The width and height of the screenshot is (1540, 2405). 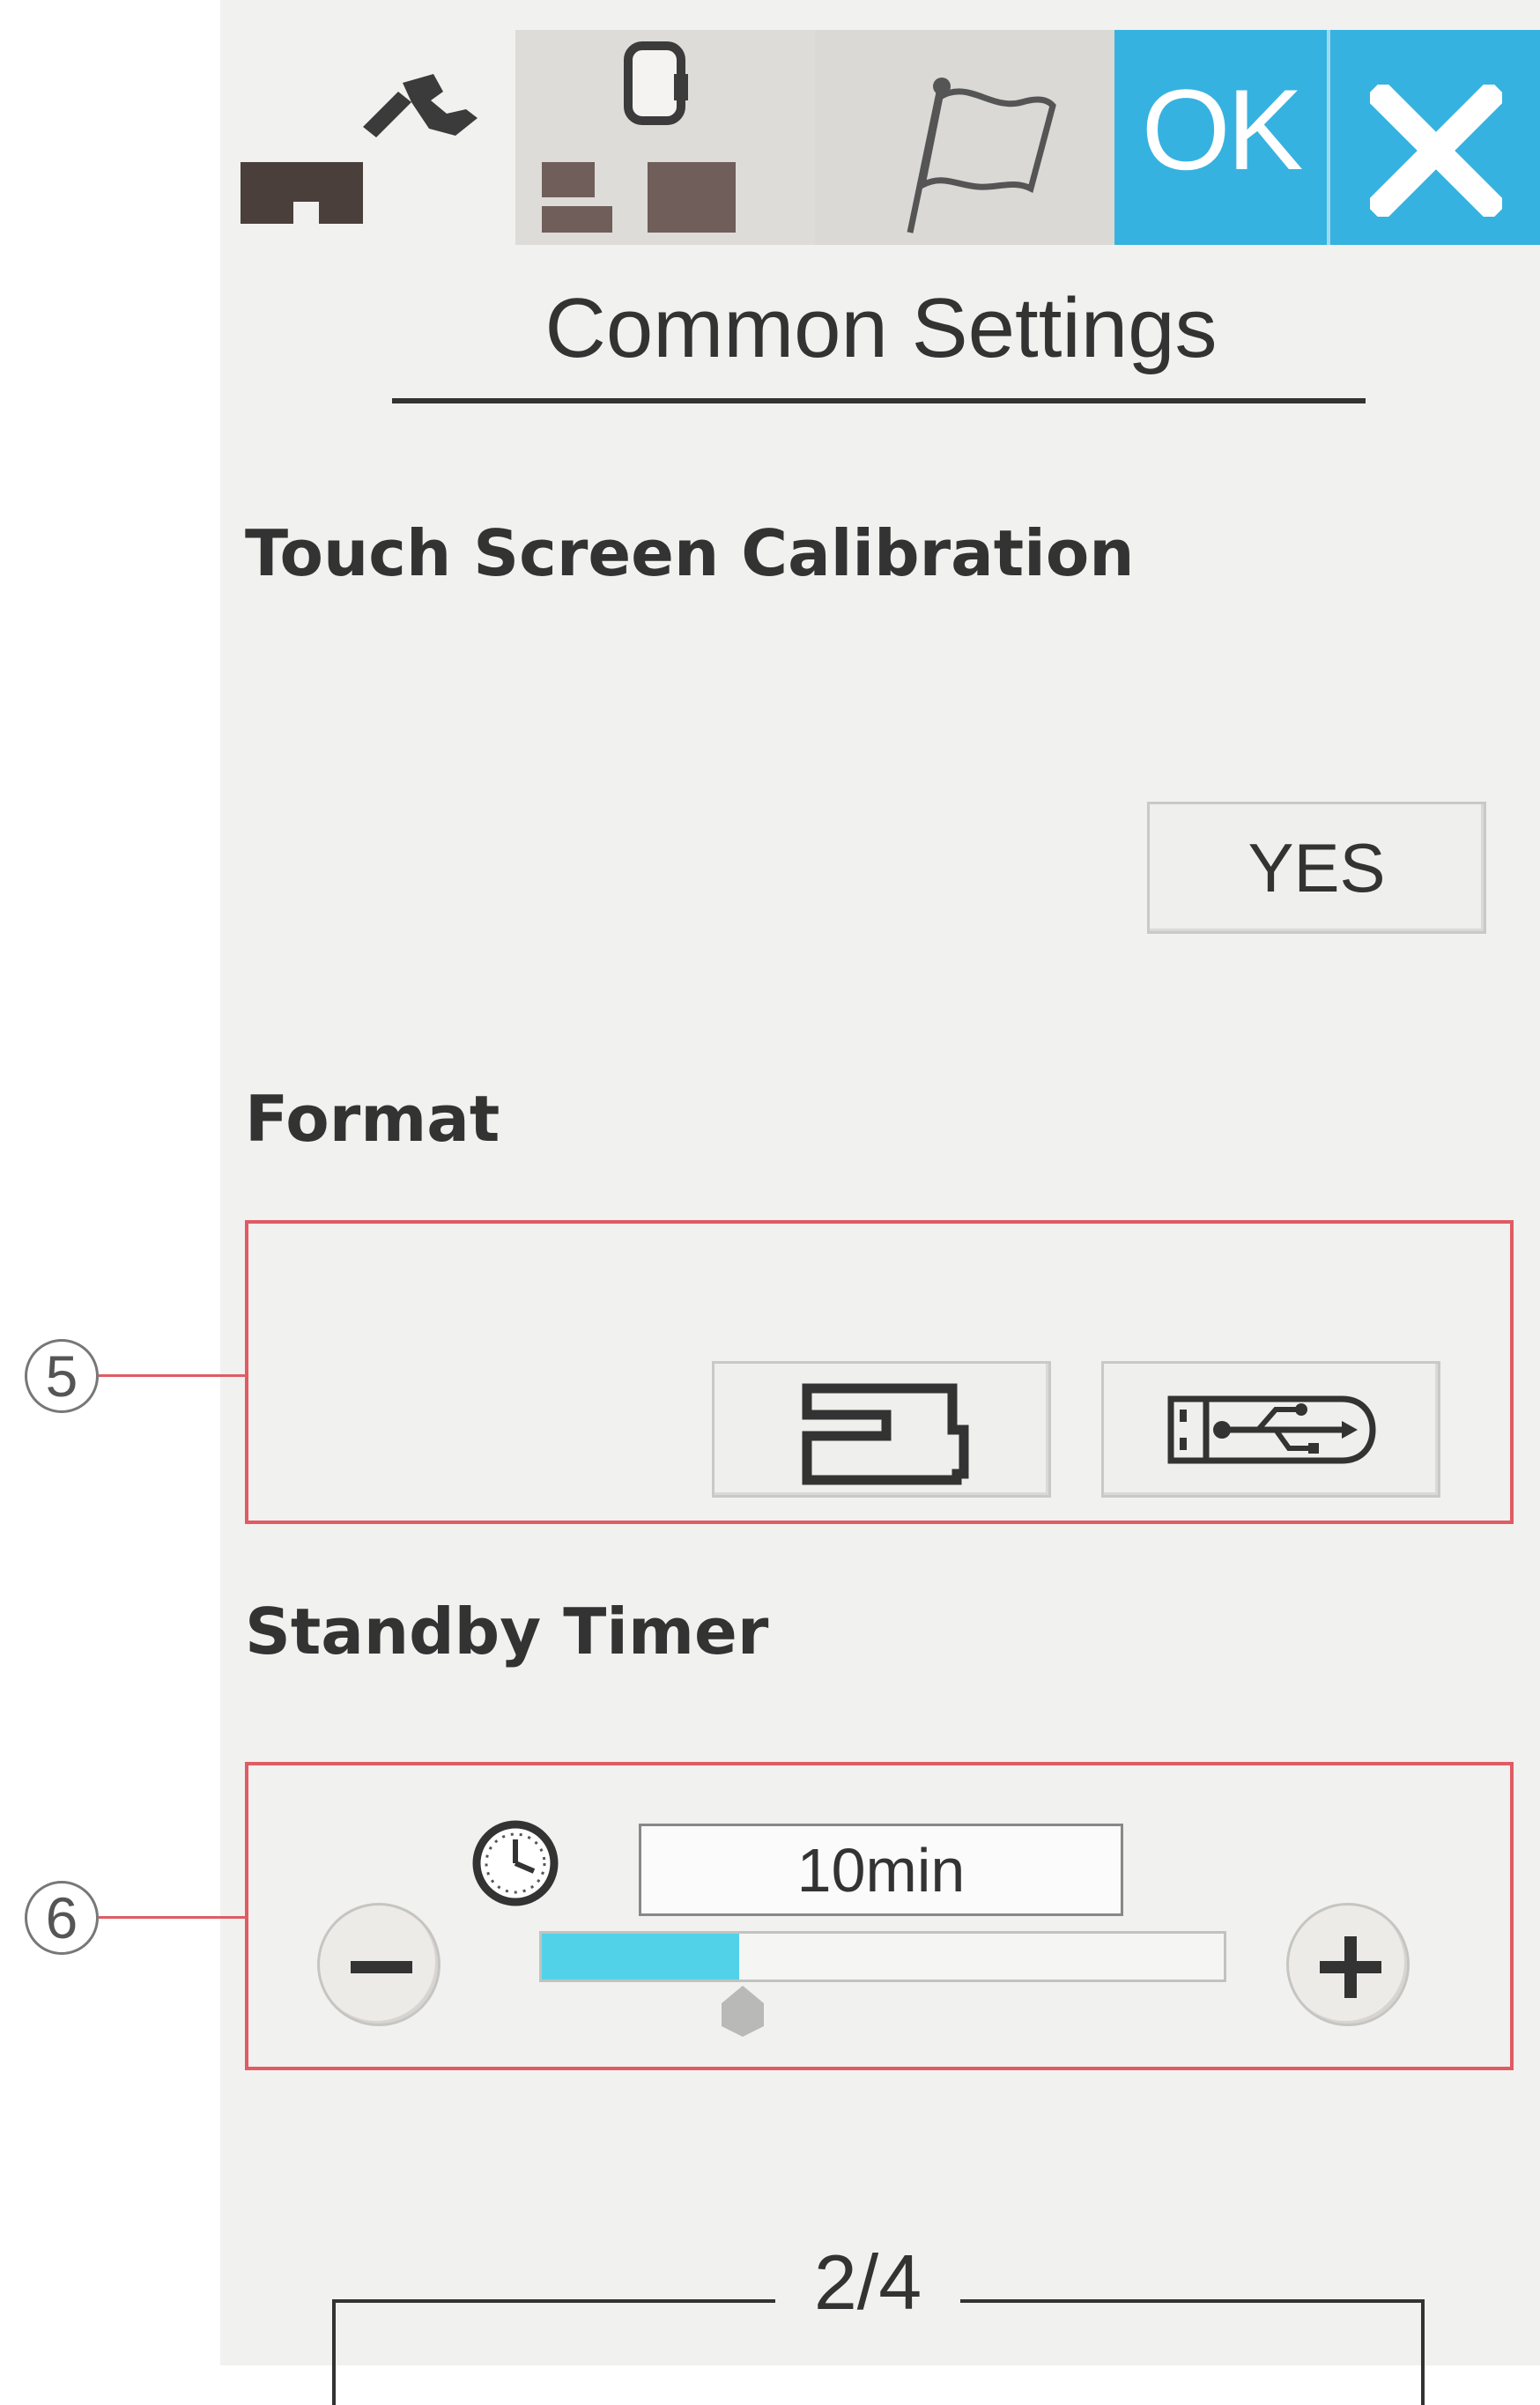 I want to click on slider-handle, so click(x=743, y=2010).